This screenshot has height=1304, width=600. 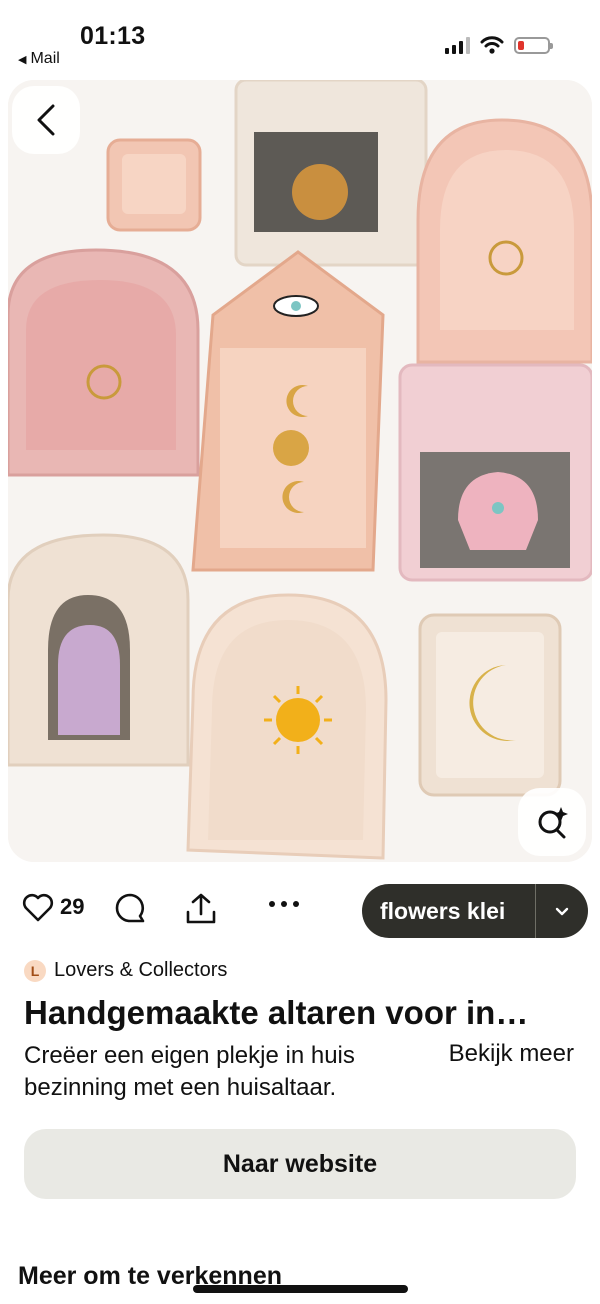 I want to click on pin-source: L Lovers & Collectors, so click(x=125, y=970).